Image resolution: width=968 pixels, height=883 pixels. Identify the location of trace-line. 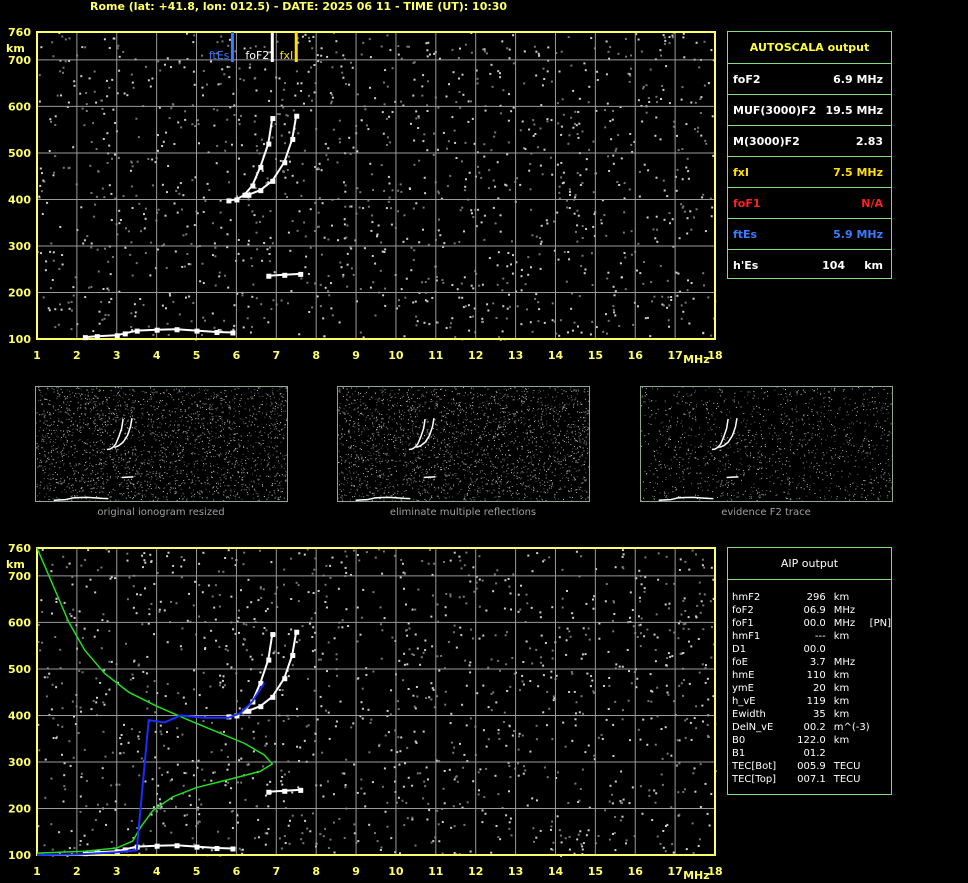
(284, 790).